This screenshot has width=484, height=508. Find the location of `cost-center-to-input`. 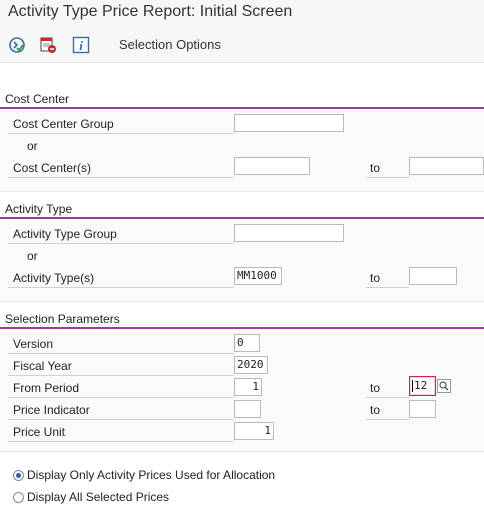

cost-center-to-input is located at coordinates (446, 166).